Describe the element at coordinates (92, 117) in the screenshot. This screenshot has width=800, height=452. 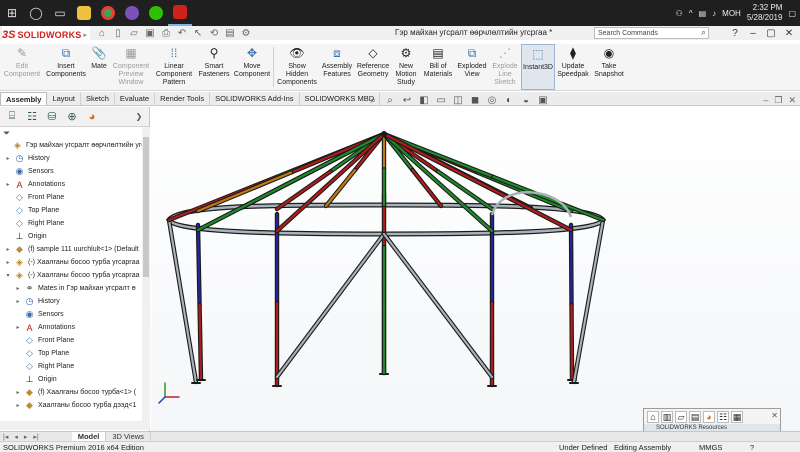
I see `display-manager-icon: ◕` at that location.